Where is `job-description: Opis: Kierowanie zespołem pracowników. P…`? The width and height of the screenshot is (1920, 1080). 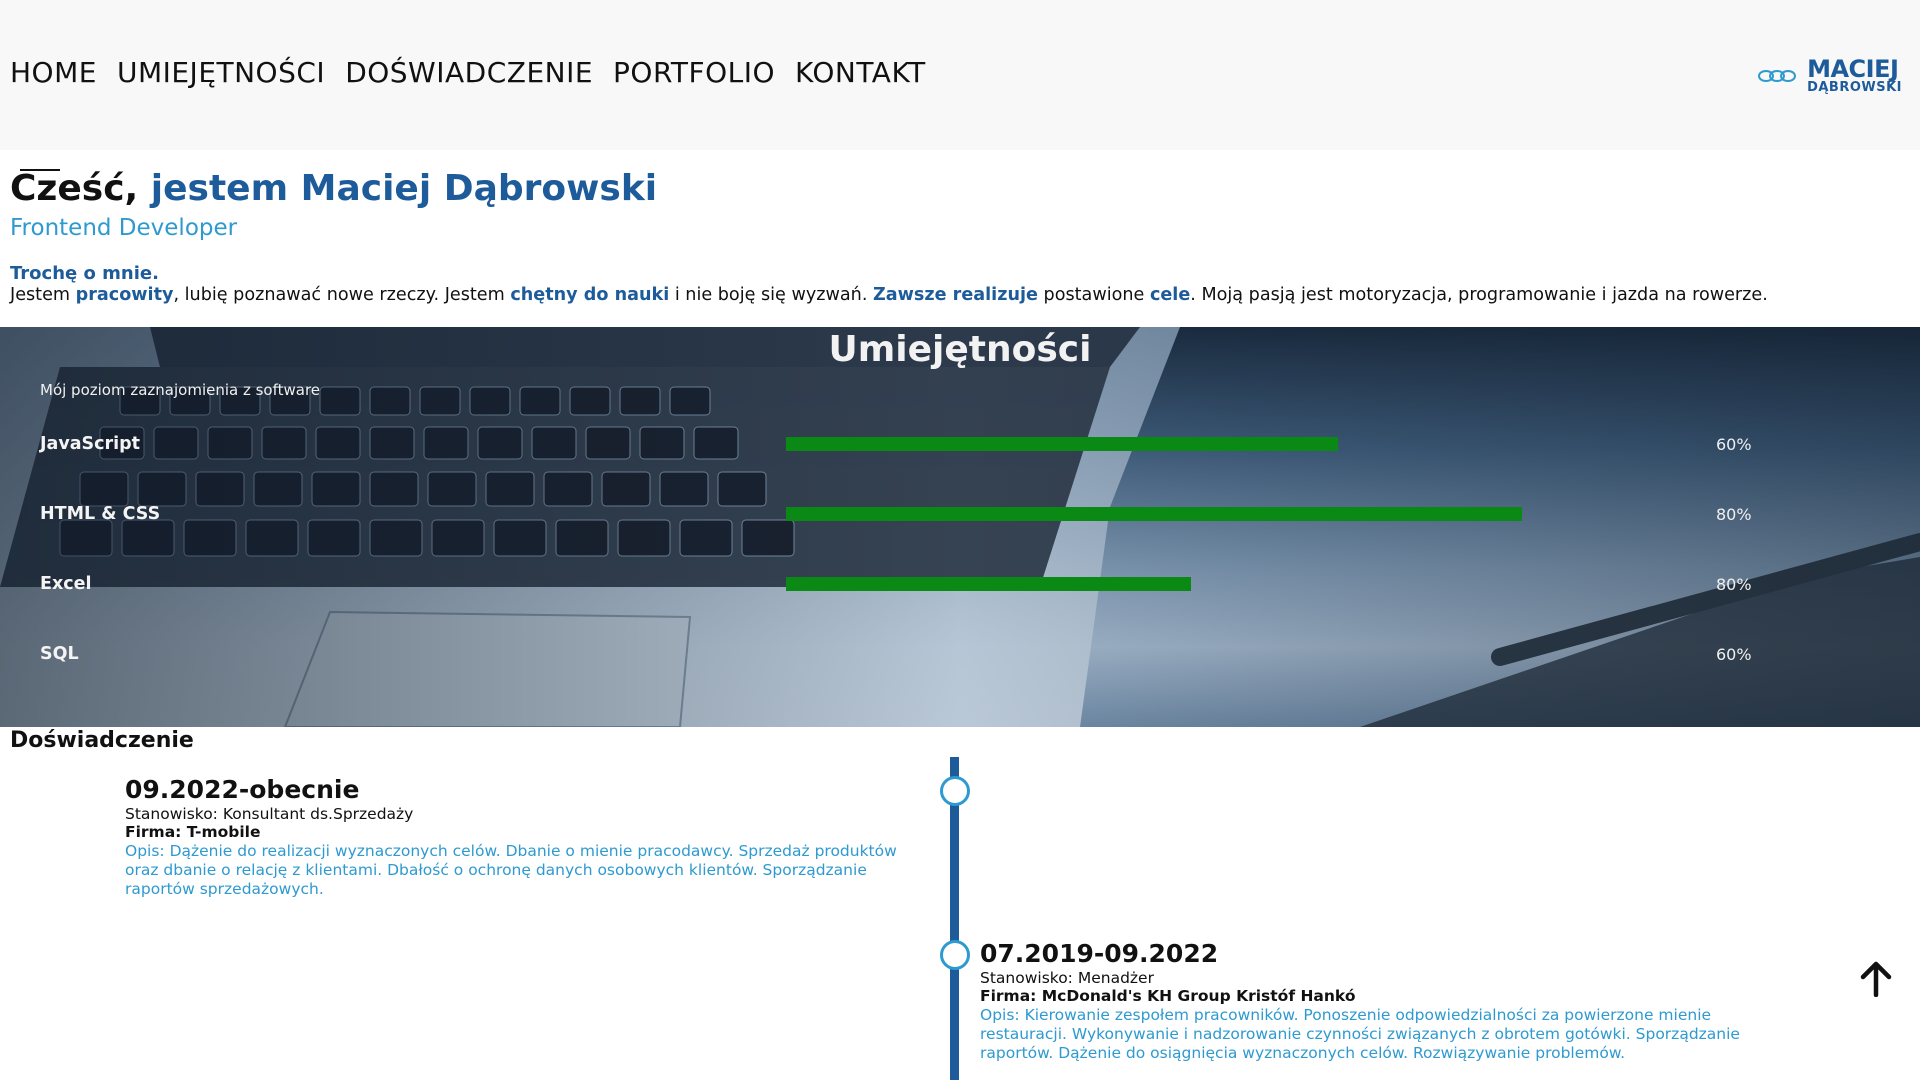 job-description: Opis: Kierowanie zespołem pracowników. P… is located at coordinates (1360, 1033).